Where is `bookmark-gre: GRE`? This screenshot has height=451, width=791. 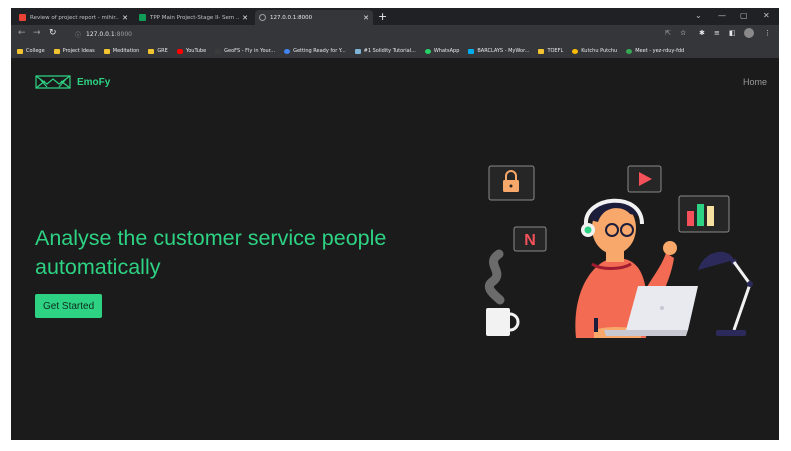
bookmark-gre: GRE is located at coordinates (158, 51).